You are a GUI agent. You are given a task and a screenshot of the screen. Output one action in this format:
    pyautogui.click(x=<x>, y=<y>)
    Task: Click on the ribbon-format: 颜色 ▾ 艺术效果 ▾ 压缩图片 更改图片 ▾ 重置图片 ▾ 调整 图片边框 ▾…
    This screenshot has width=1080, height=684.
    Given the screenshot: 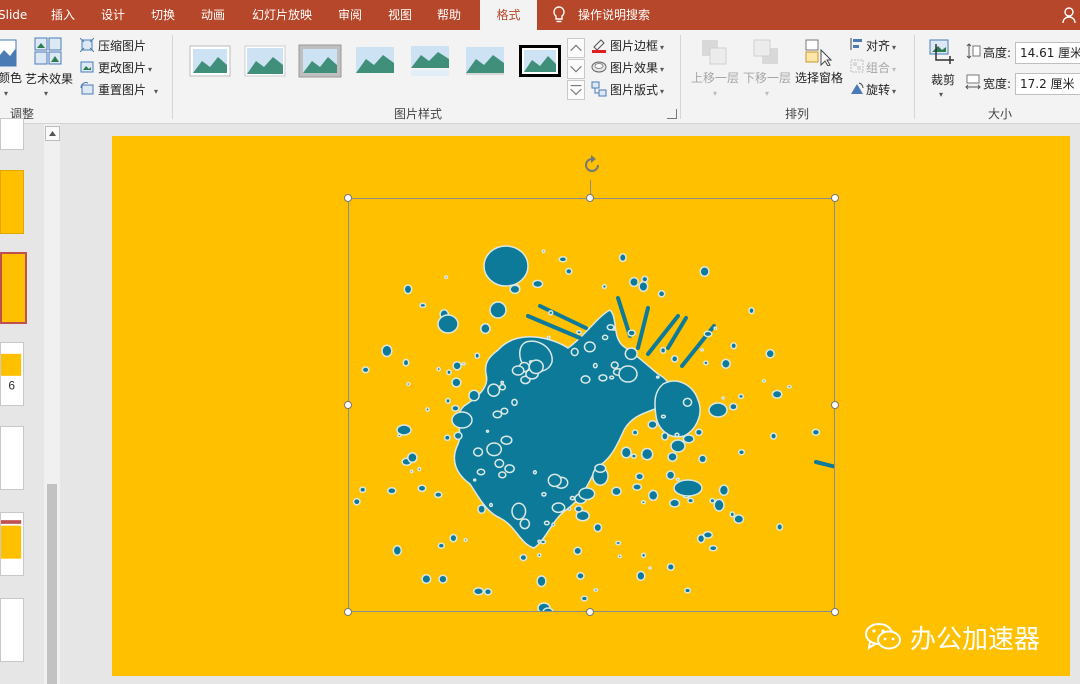 What is the action you would take?
    pyautogui.click(x=540, y=77)
    